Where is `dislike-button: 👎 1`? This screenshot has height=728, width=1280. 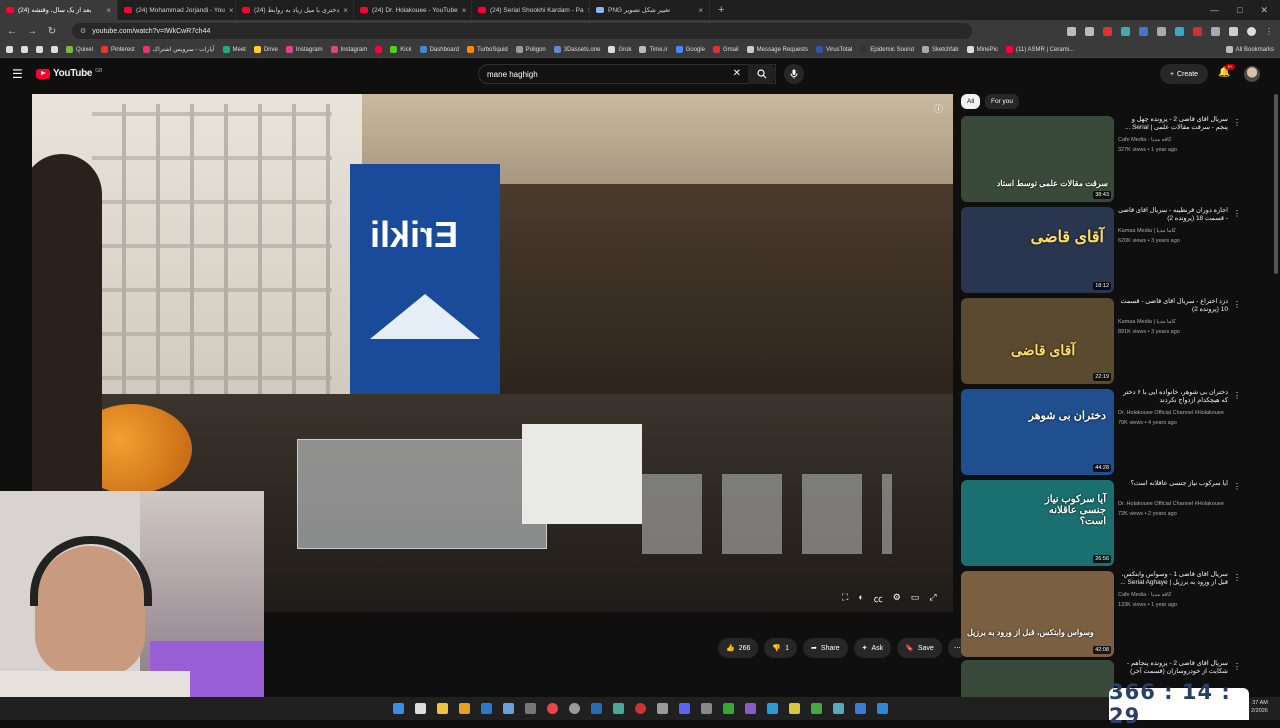
dislike-button: 👎 1 is located at coordinates (781, 648).